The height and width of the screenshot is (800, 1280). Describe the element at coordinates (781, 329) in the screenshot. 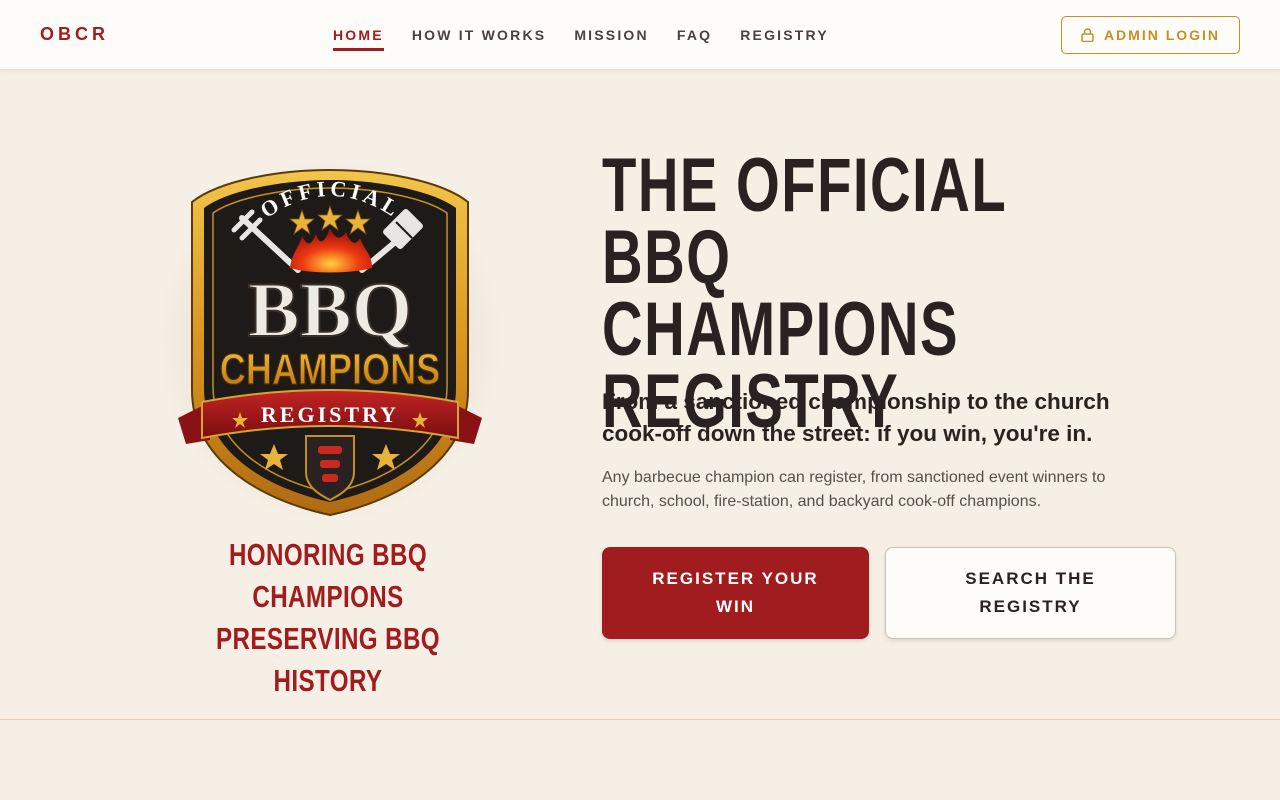

I see `hero-title-line-2: CHAMPIONS` at that location.